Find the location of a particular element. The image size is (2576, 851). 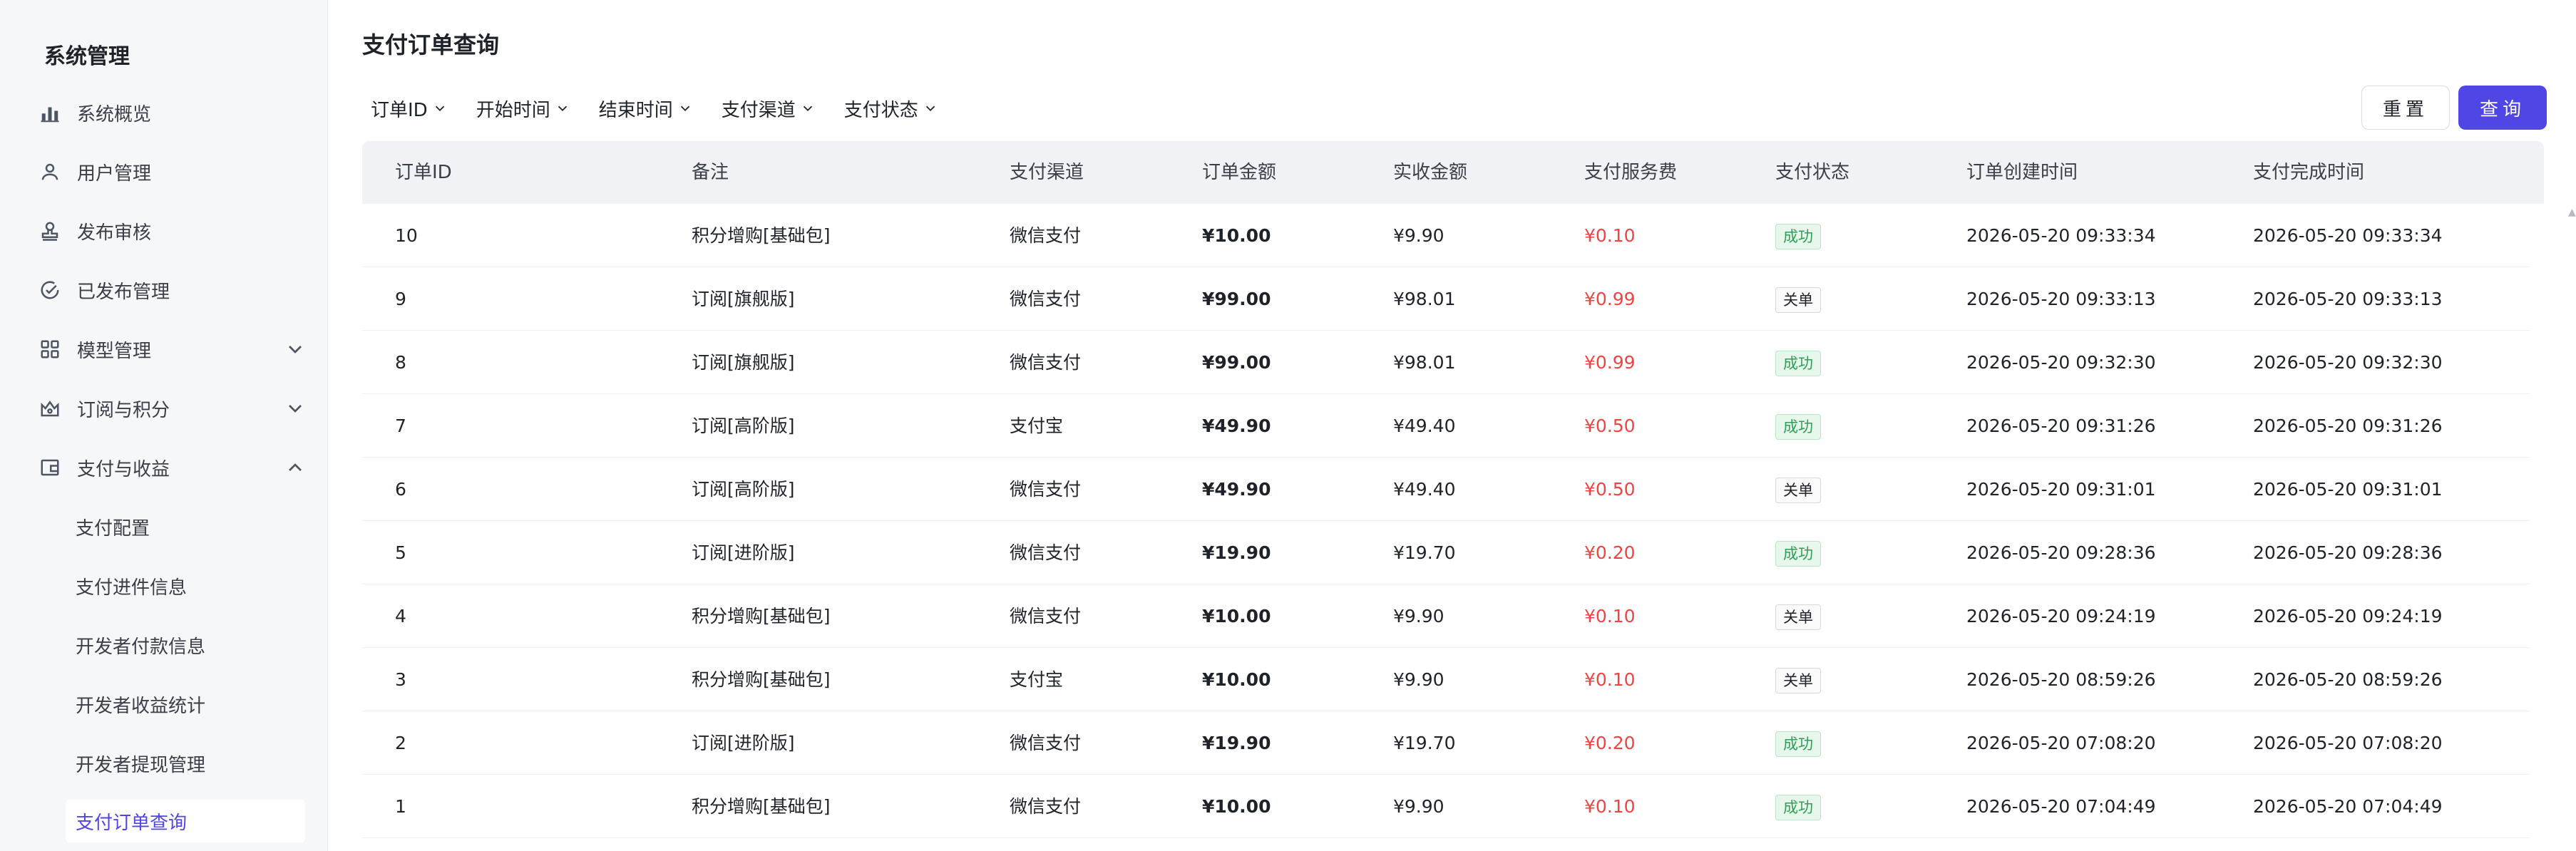

crown-icon is located at coordinates (50, 408).